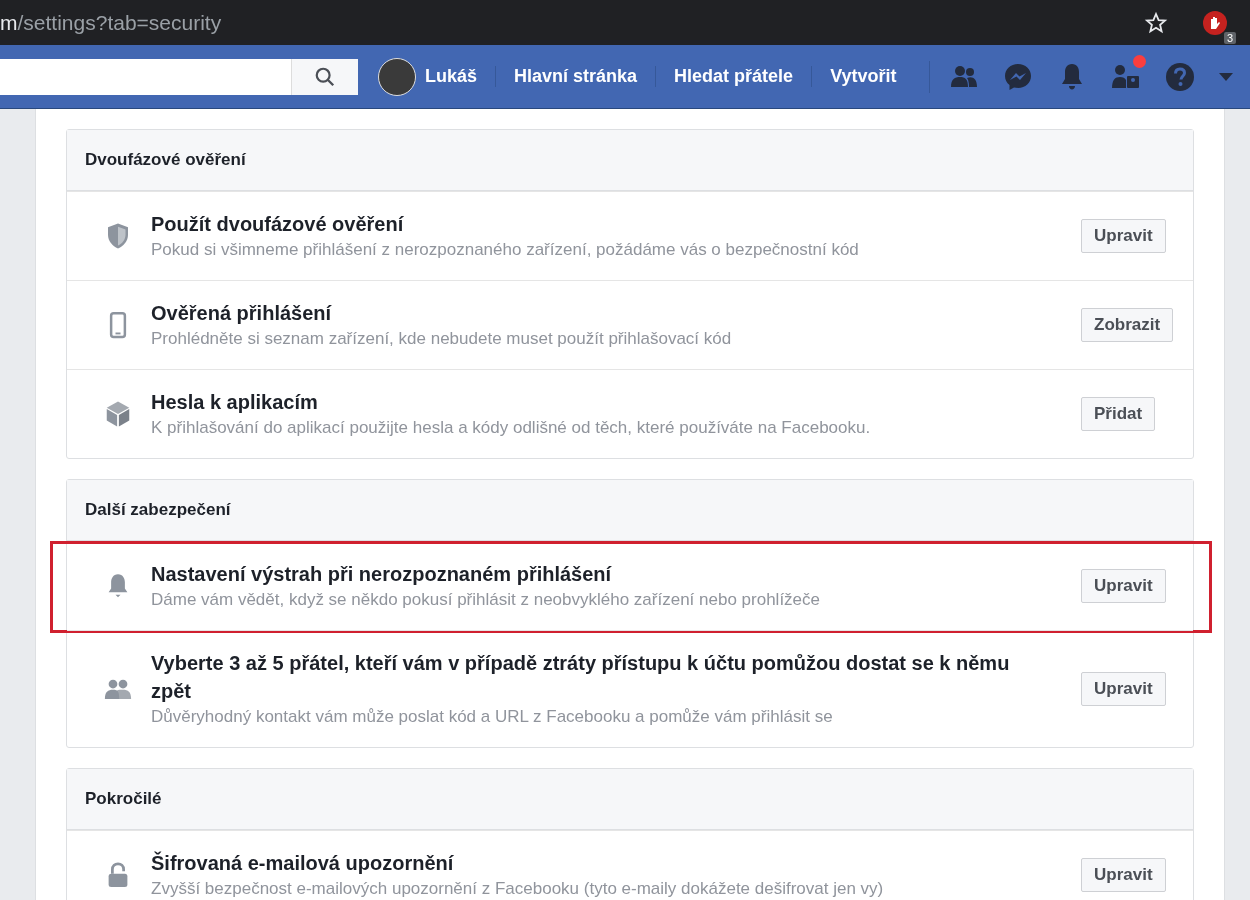  What do you see at coordinates (1225, 76) in the screenshot?
I see `caret-icon` at bounding box center [1225, 76].